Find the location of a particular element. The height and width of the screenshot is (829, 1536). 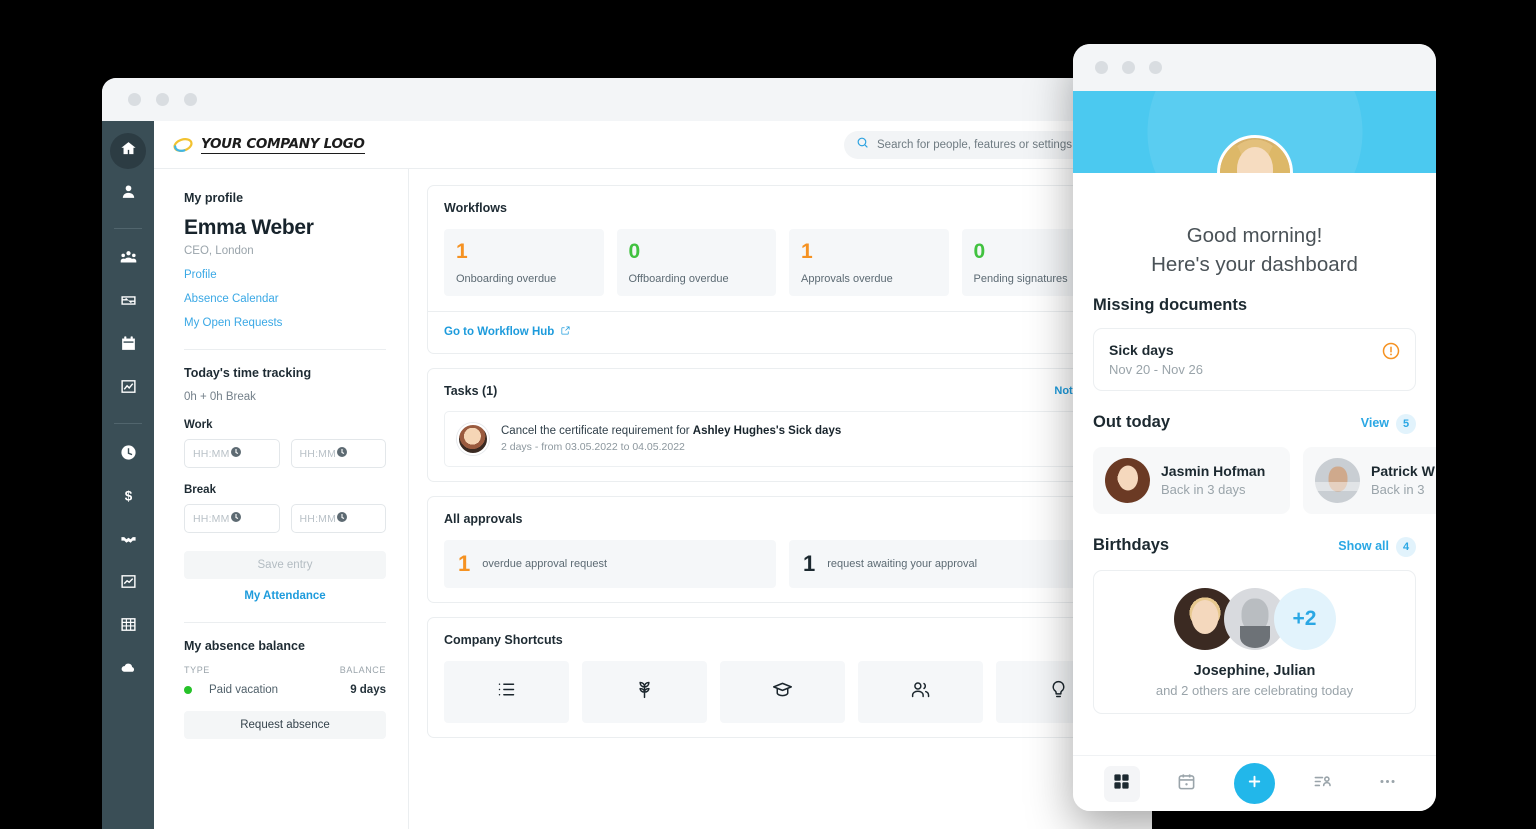

more-icon is located at coordinates (1387, 784).